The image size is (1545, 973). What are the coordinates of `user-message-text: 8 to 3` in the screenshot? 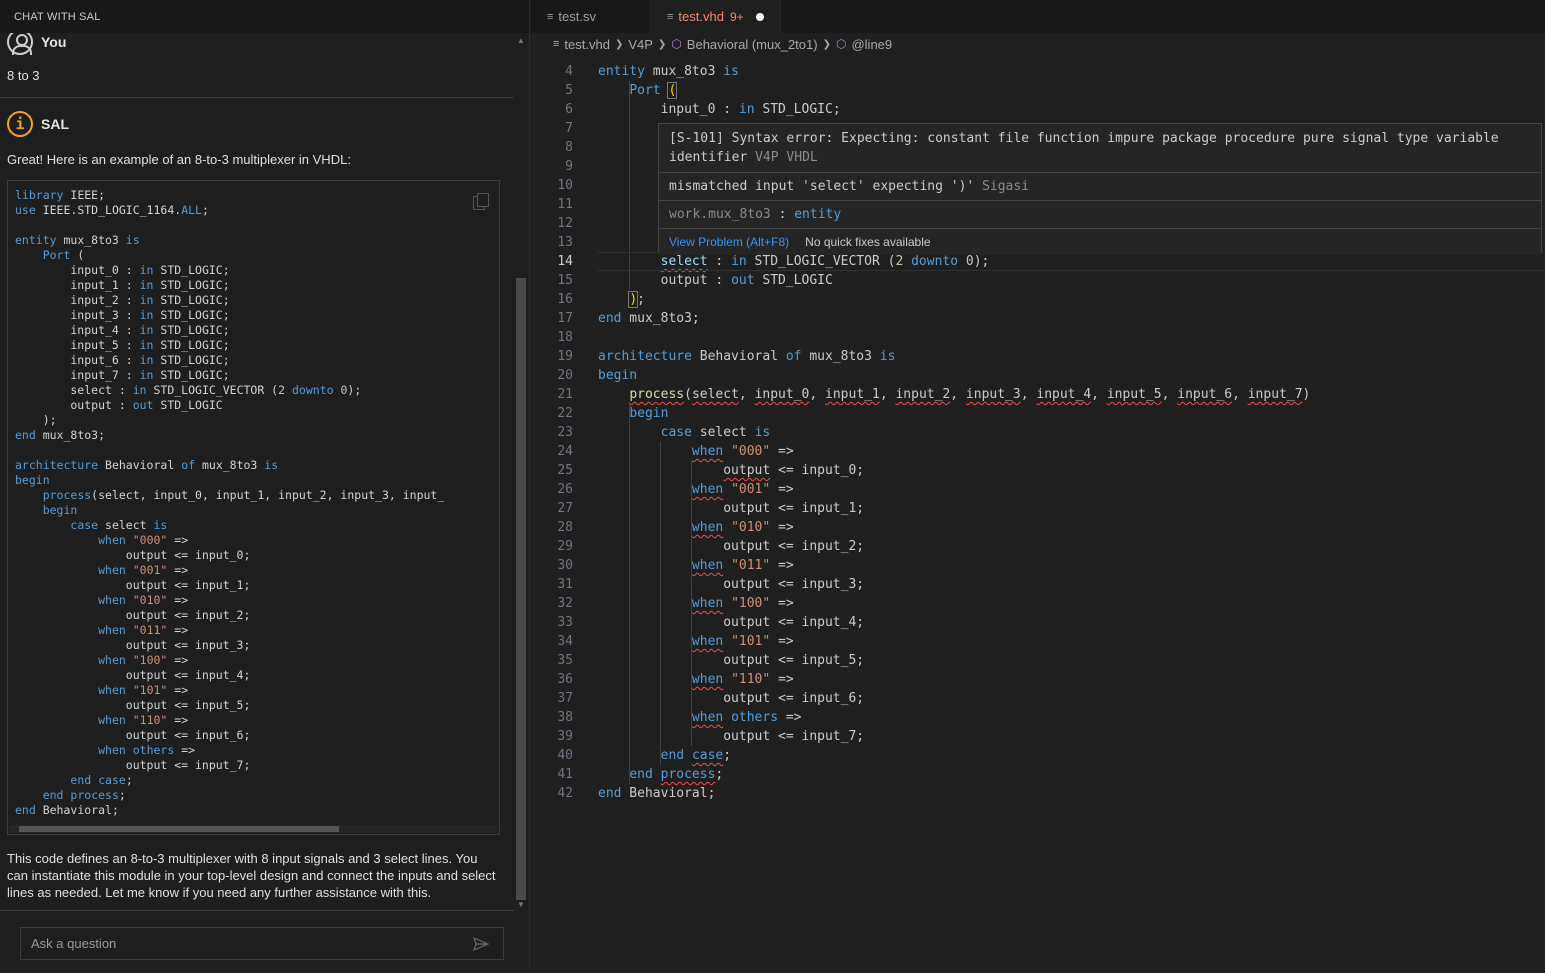 It's located at (23, 75).